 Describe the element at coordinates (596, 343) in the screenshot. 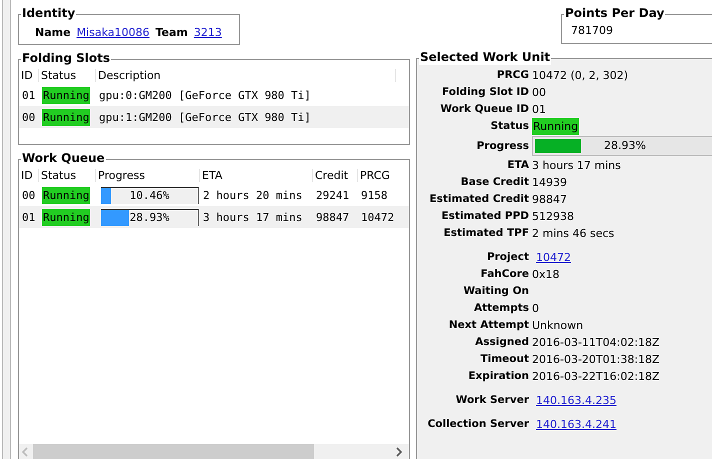

I see `field-value: 2016-03-11T04:02:18Z` at that location.